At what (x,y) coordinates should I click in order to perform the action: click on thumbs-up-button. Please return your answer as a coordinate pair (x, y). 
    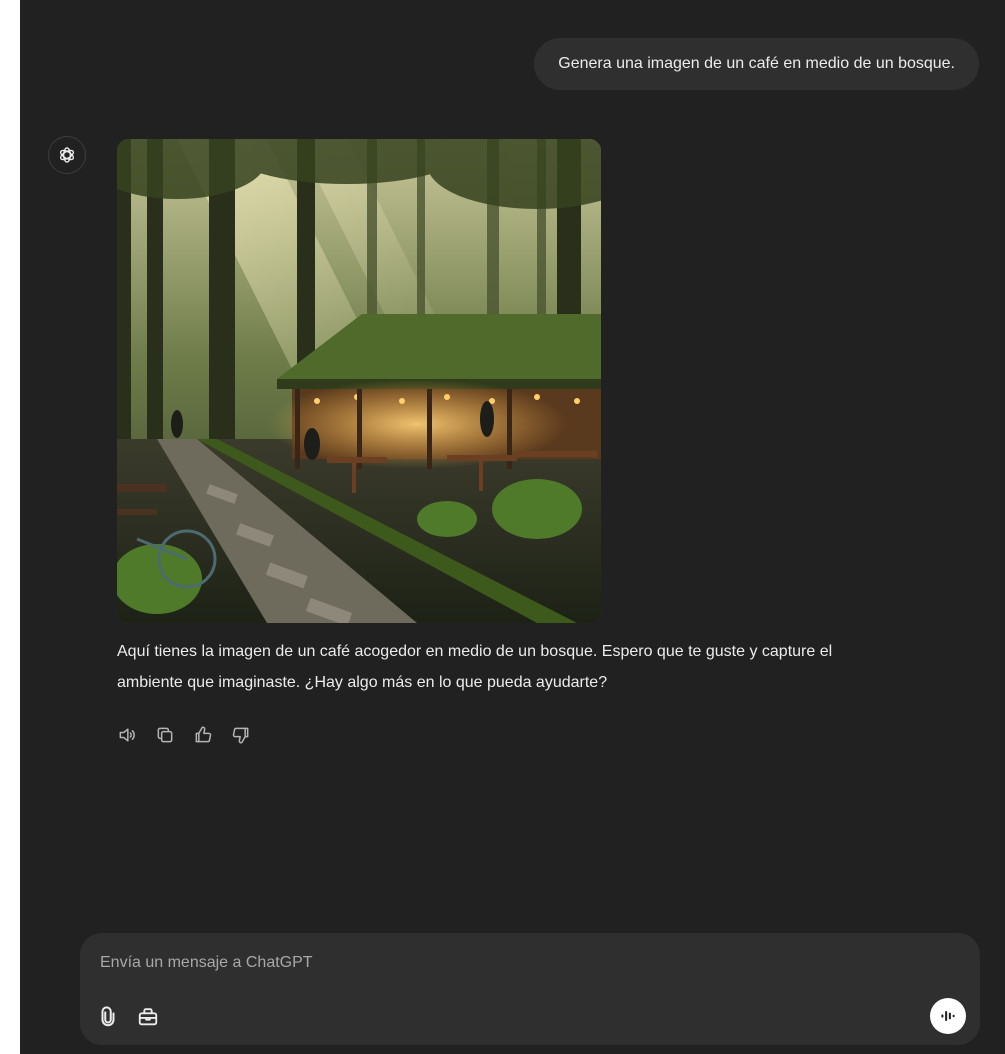
    Looking at the image, I should click on (203, 735).